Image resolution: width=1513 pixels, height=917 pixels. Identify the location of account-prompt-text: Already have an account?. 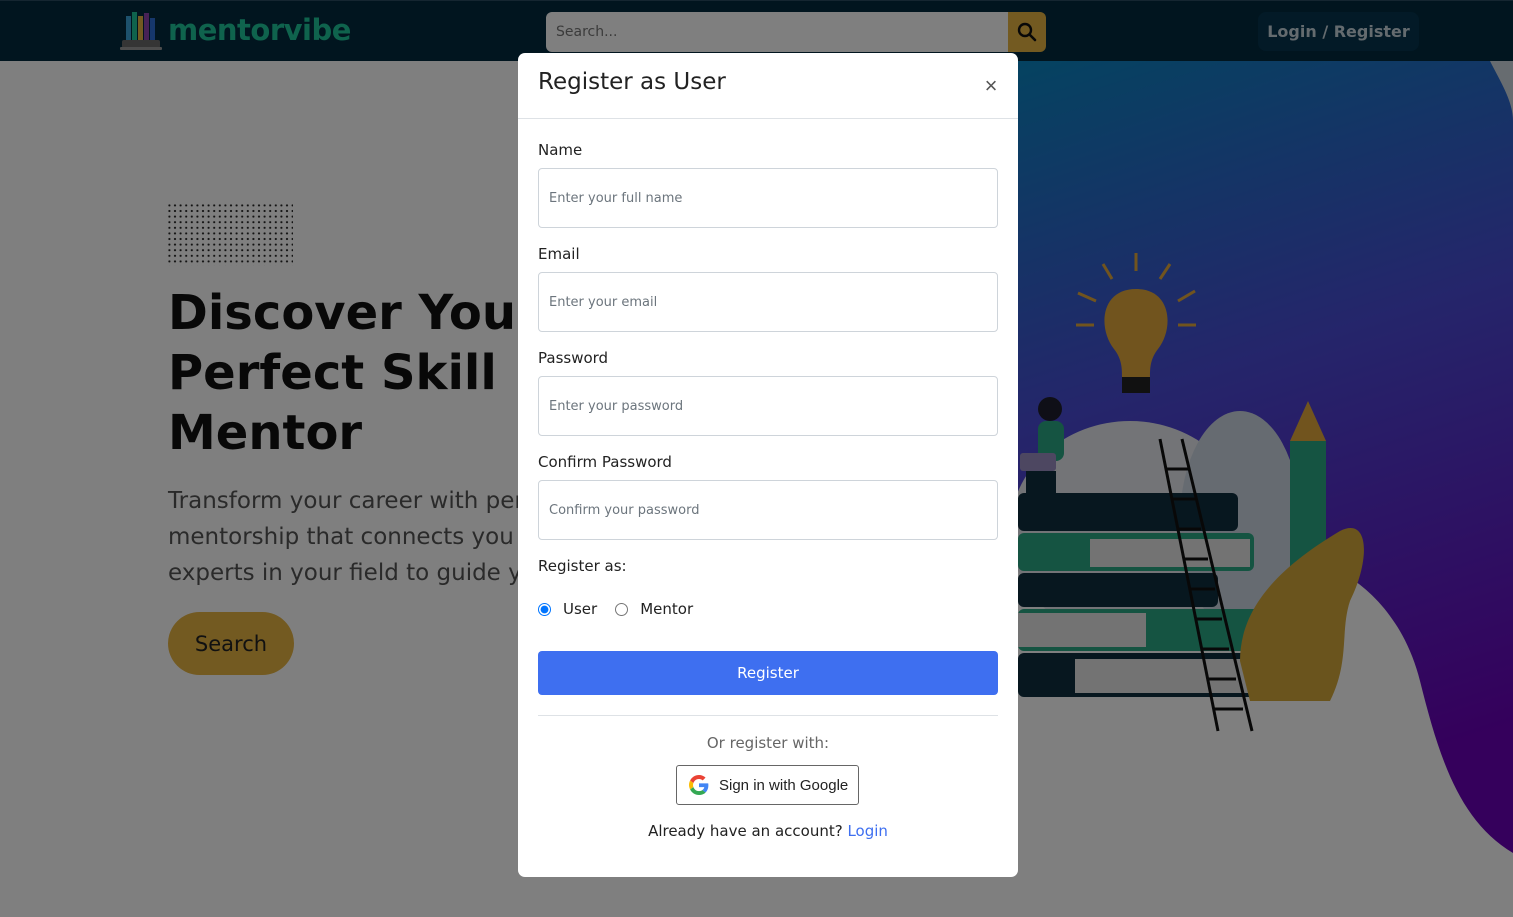
(745, 831).